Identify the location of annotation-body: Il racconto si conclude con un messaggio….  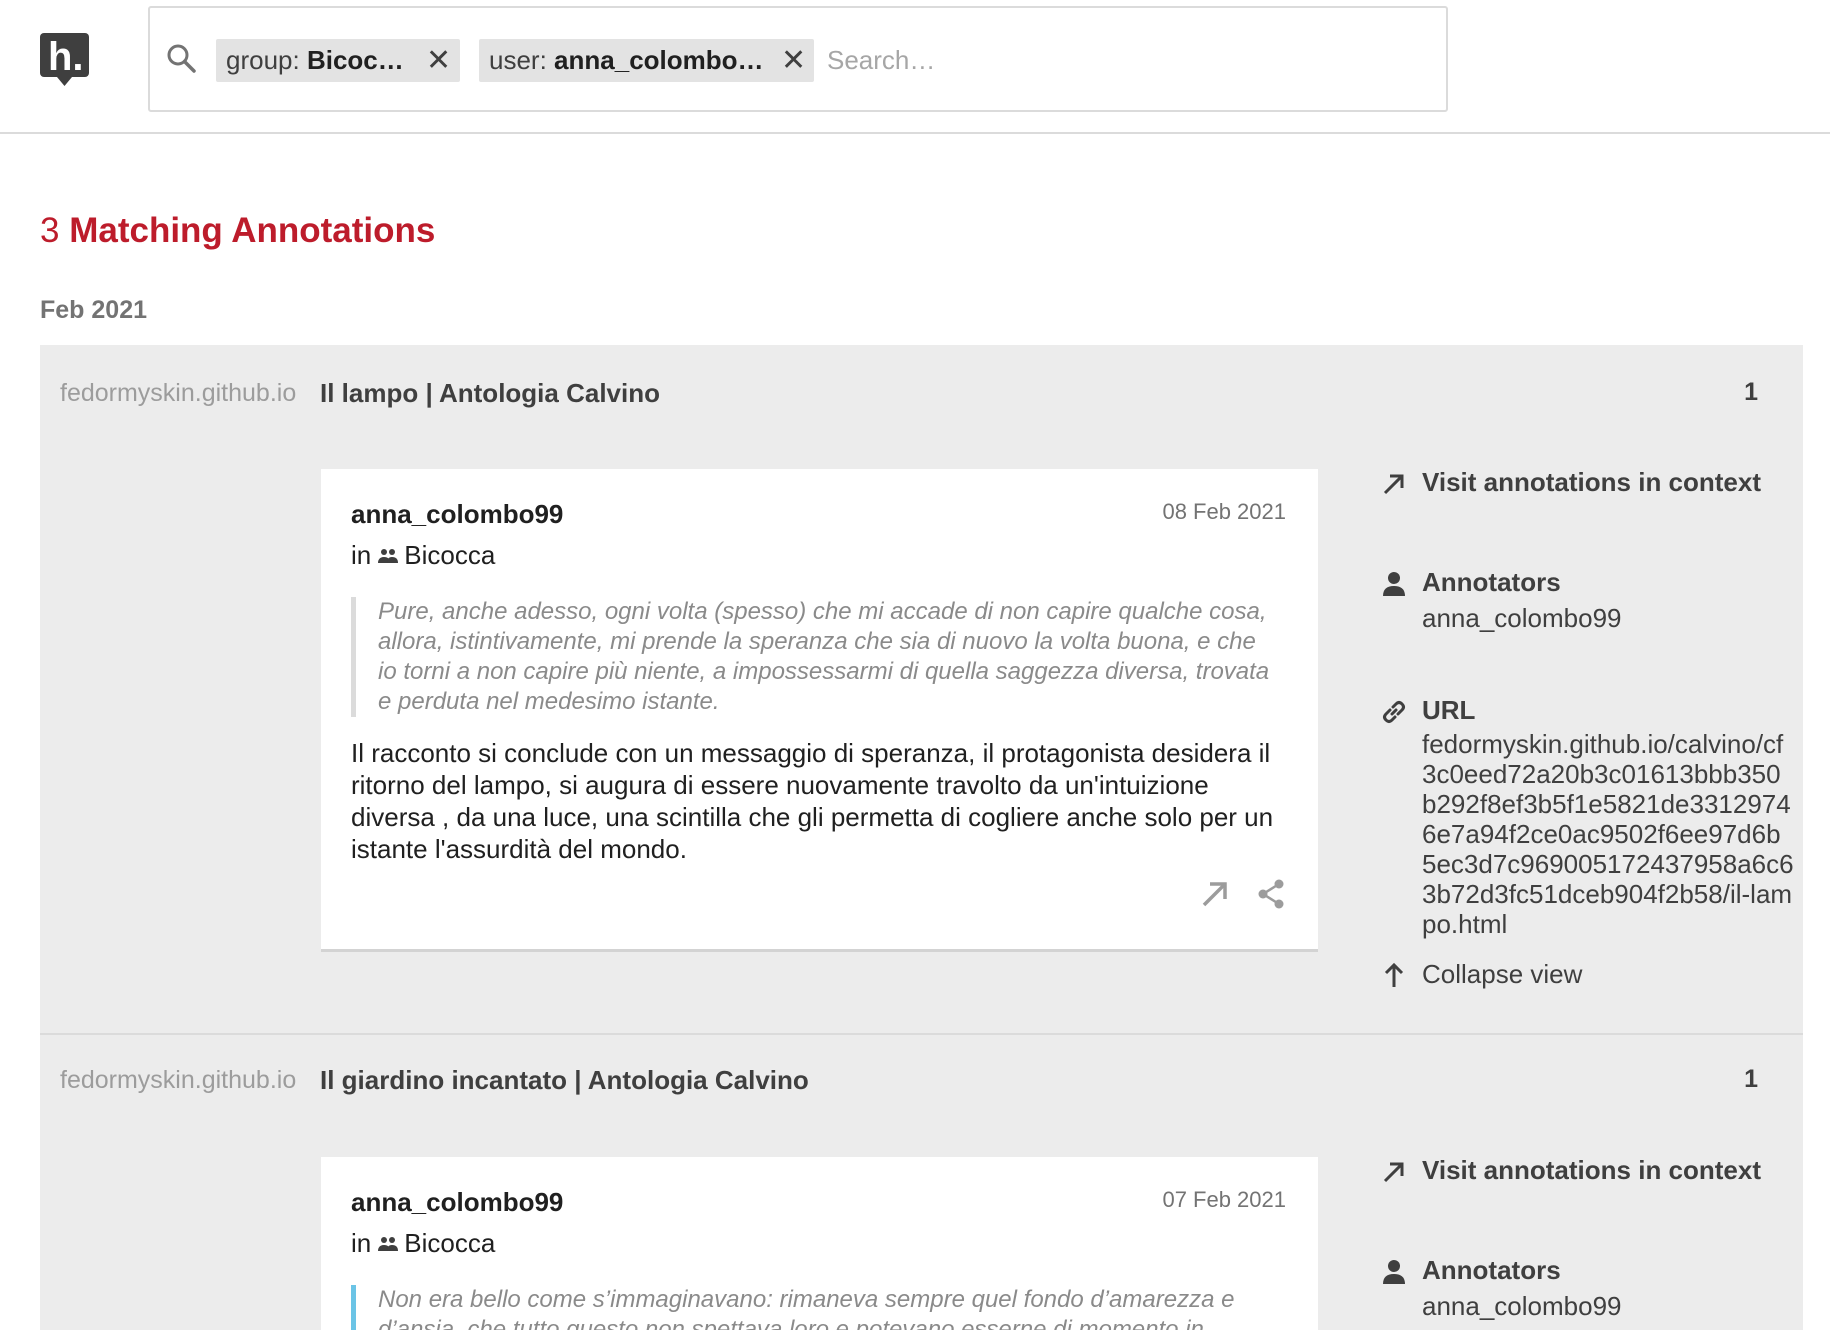
(812, 801).